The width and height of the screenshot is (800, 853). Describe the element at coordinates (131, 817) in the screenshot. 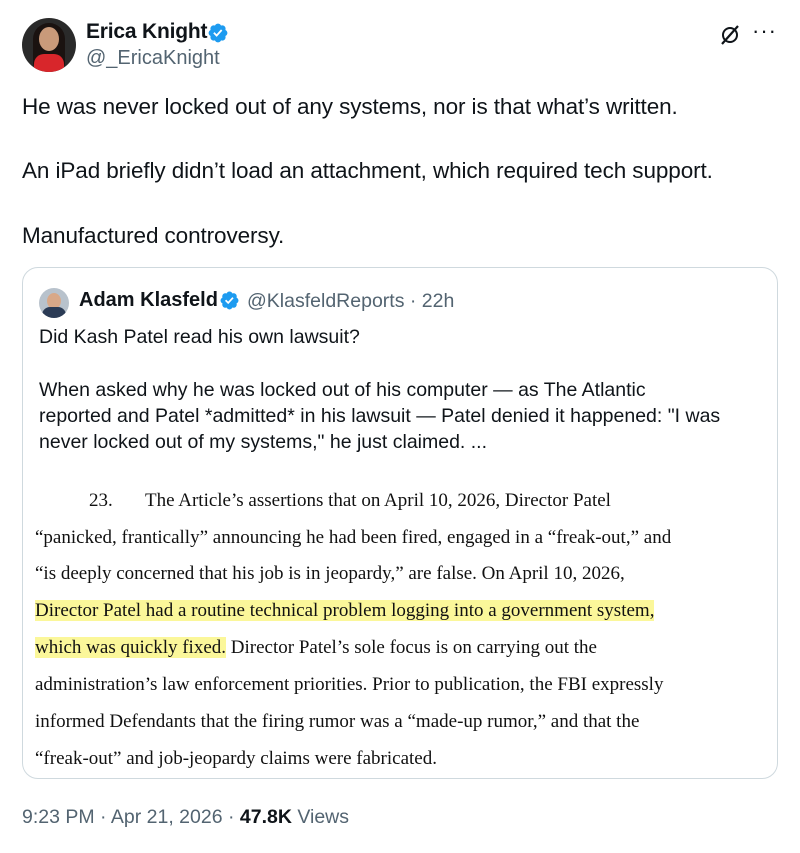

I see `tweet-timestamp: 9:23 PM · Apr 21, 2026 ·` at that location.